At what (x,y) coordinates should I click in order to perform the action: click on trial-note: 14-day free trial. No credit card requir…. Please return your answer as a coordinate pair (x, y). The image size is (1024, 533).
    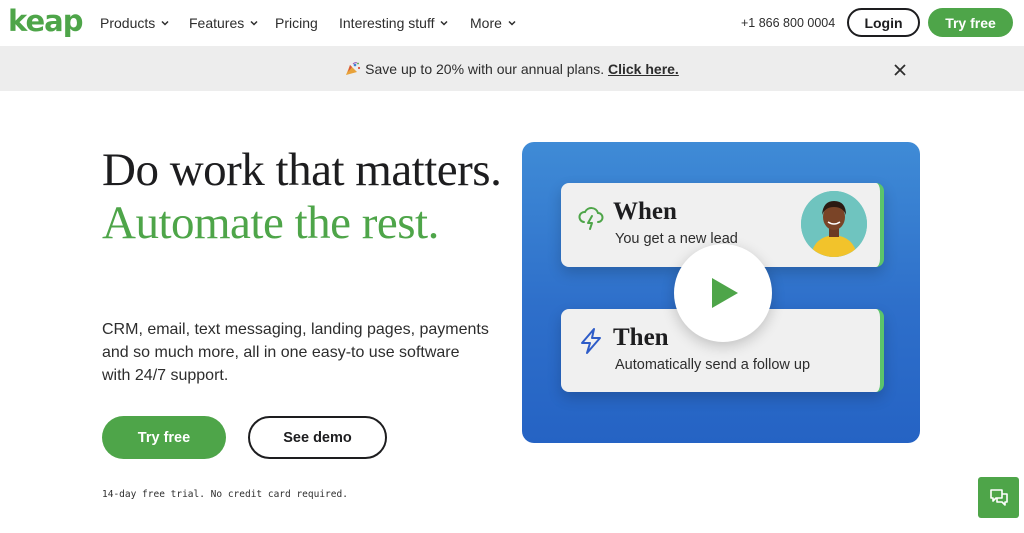
    Looking at the image, I should click on (225, 494).